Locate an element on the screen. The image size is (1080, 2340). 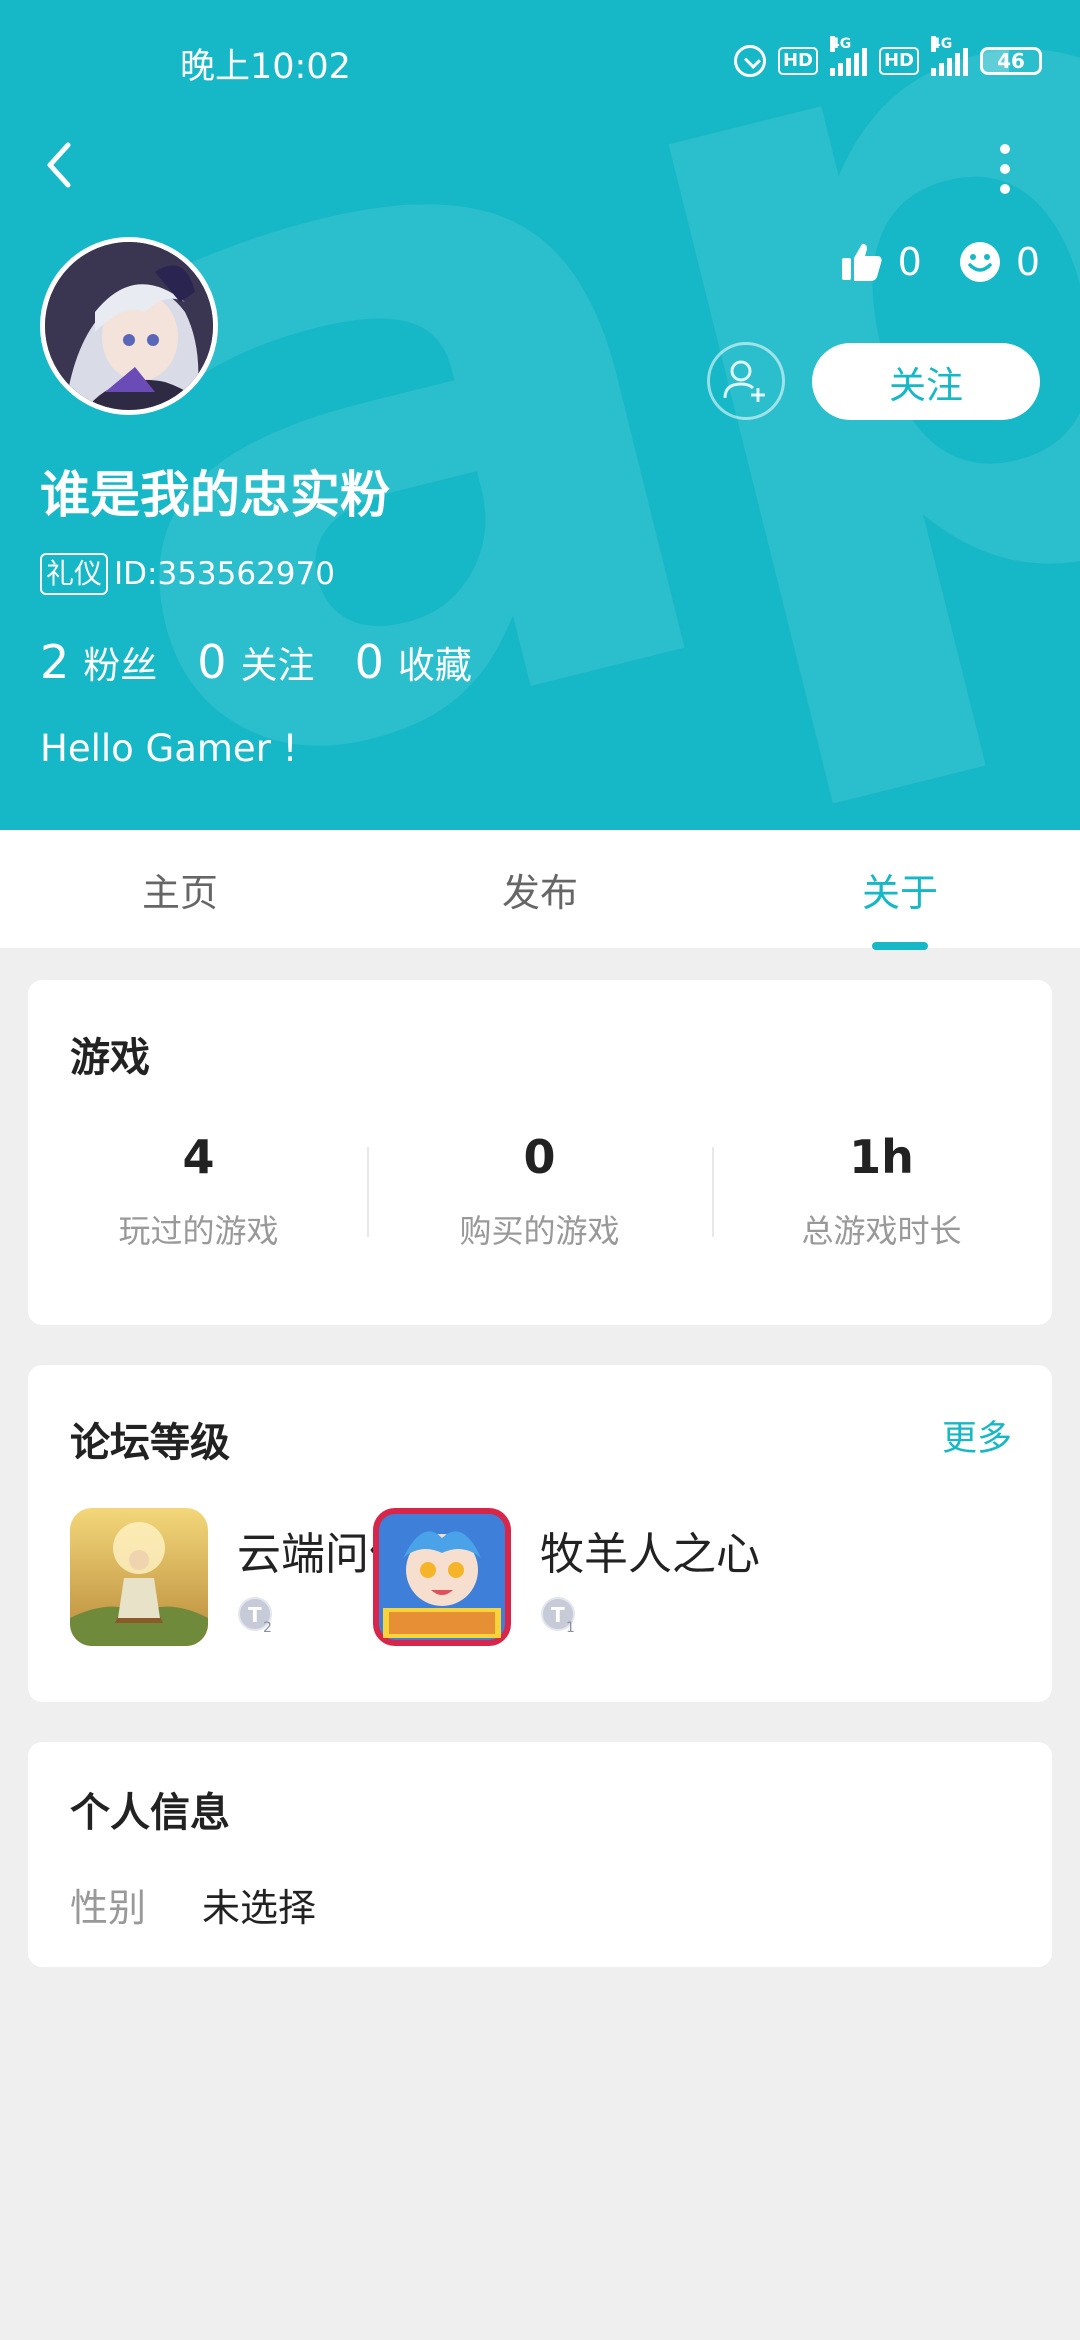
forum-more-link: 更多 is located at coordinates (977, 1435).